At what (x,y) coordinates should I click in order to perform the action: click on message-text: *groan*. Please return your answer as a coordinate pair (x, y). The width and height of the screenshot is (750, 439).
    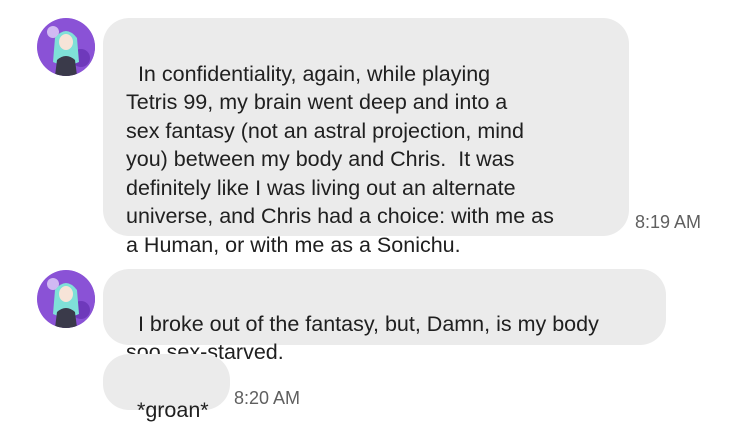
    Looking at the image, I should click on (172, 409).